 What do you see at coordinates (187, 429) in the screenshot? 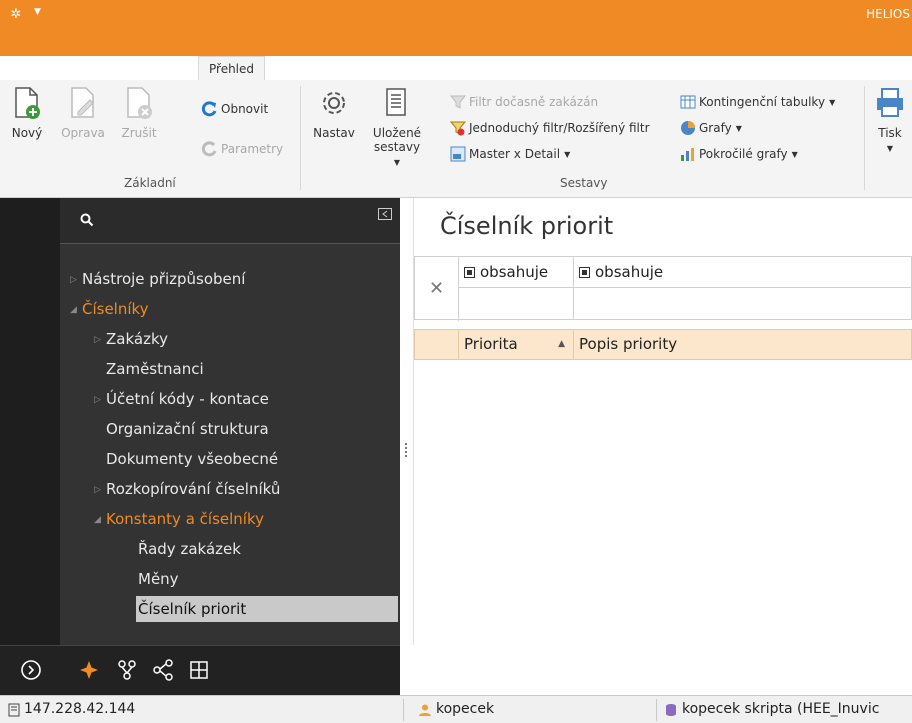
I see `nav-item-organizacni-struktura: Organizační struktura` at bounding box center [187, 429].